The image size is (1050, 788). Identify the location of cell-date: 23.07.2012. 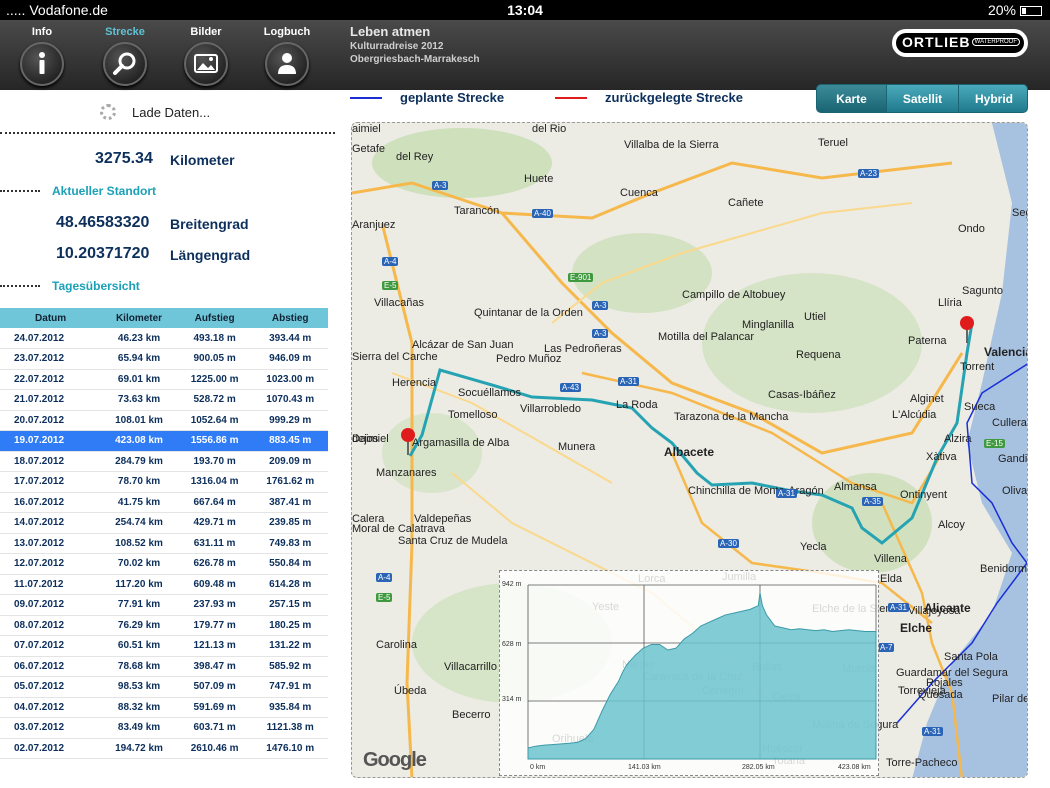
(51, 359).